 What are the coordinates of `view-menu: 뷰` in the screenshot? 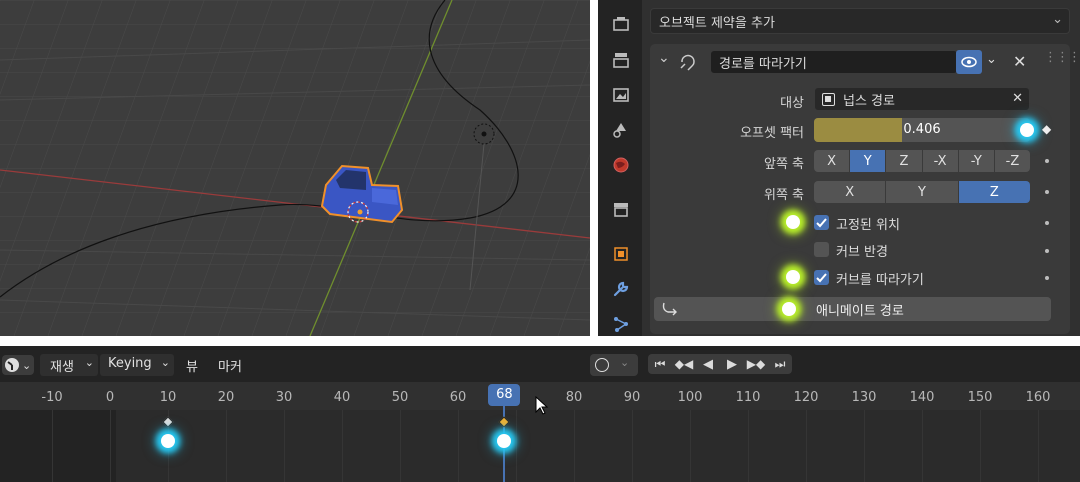 It's located at (192, 365).